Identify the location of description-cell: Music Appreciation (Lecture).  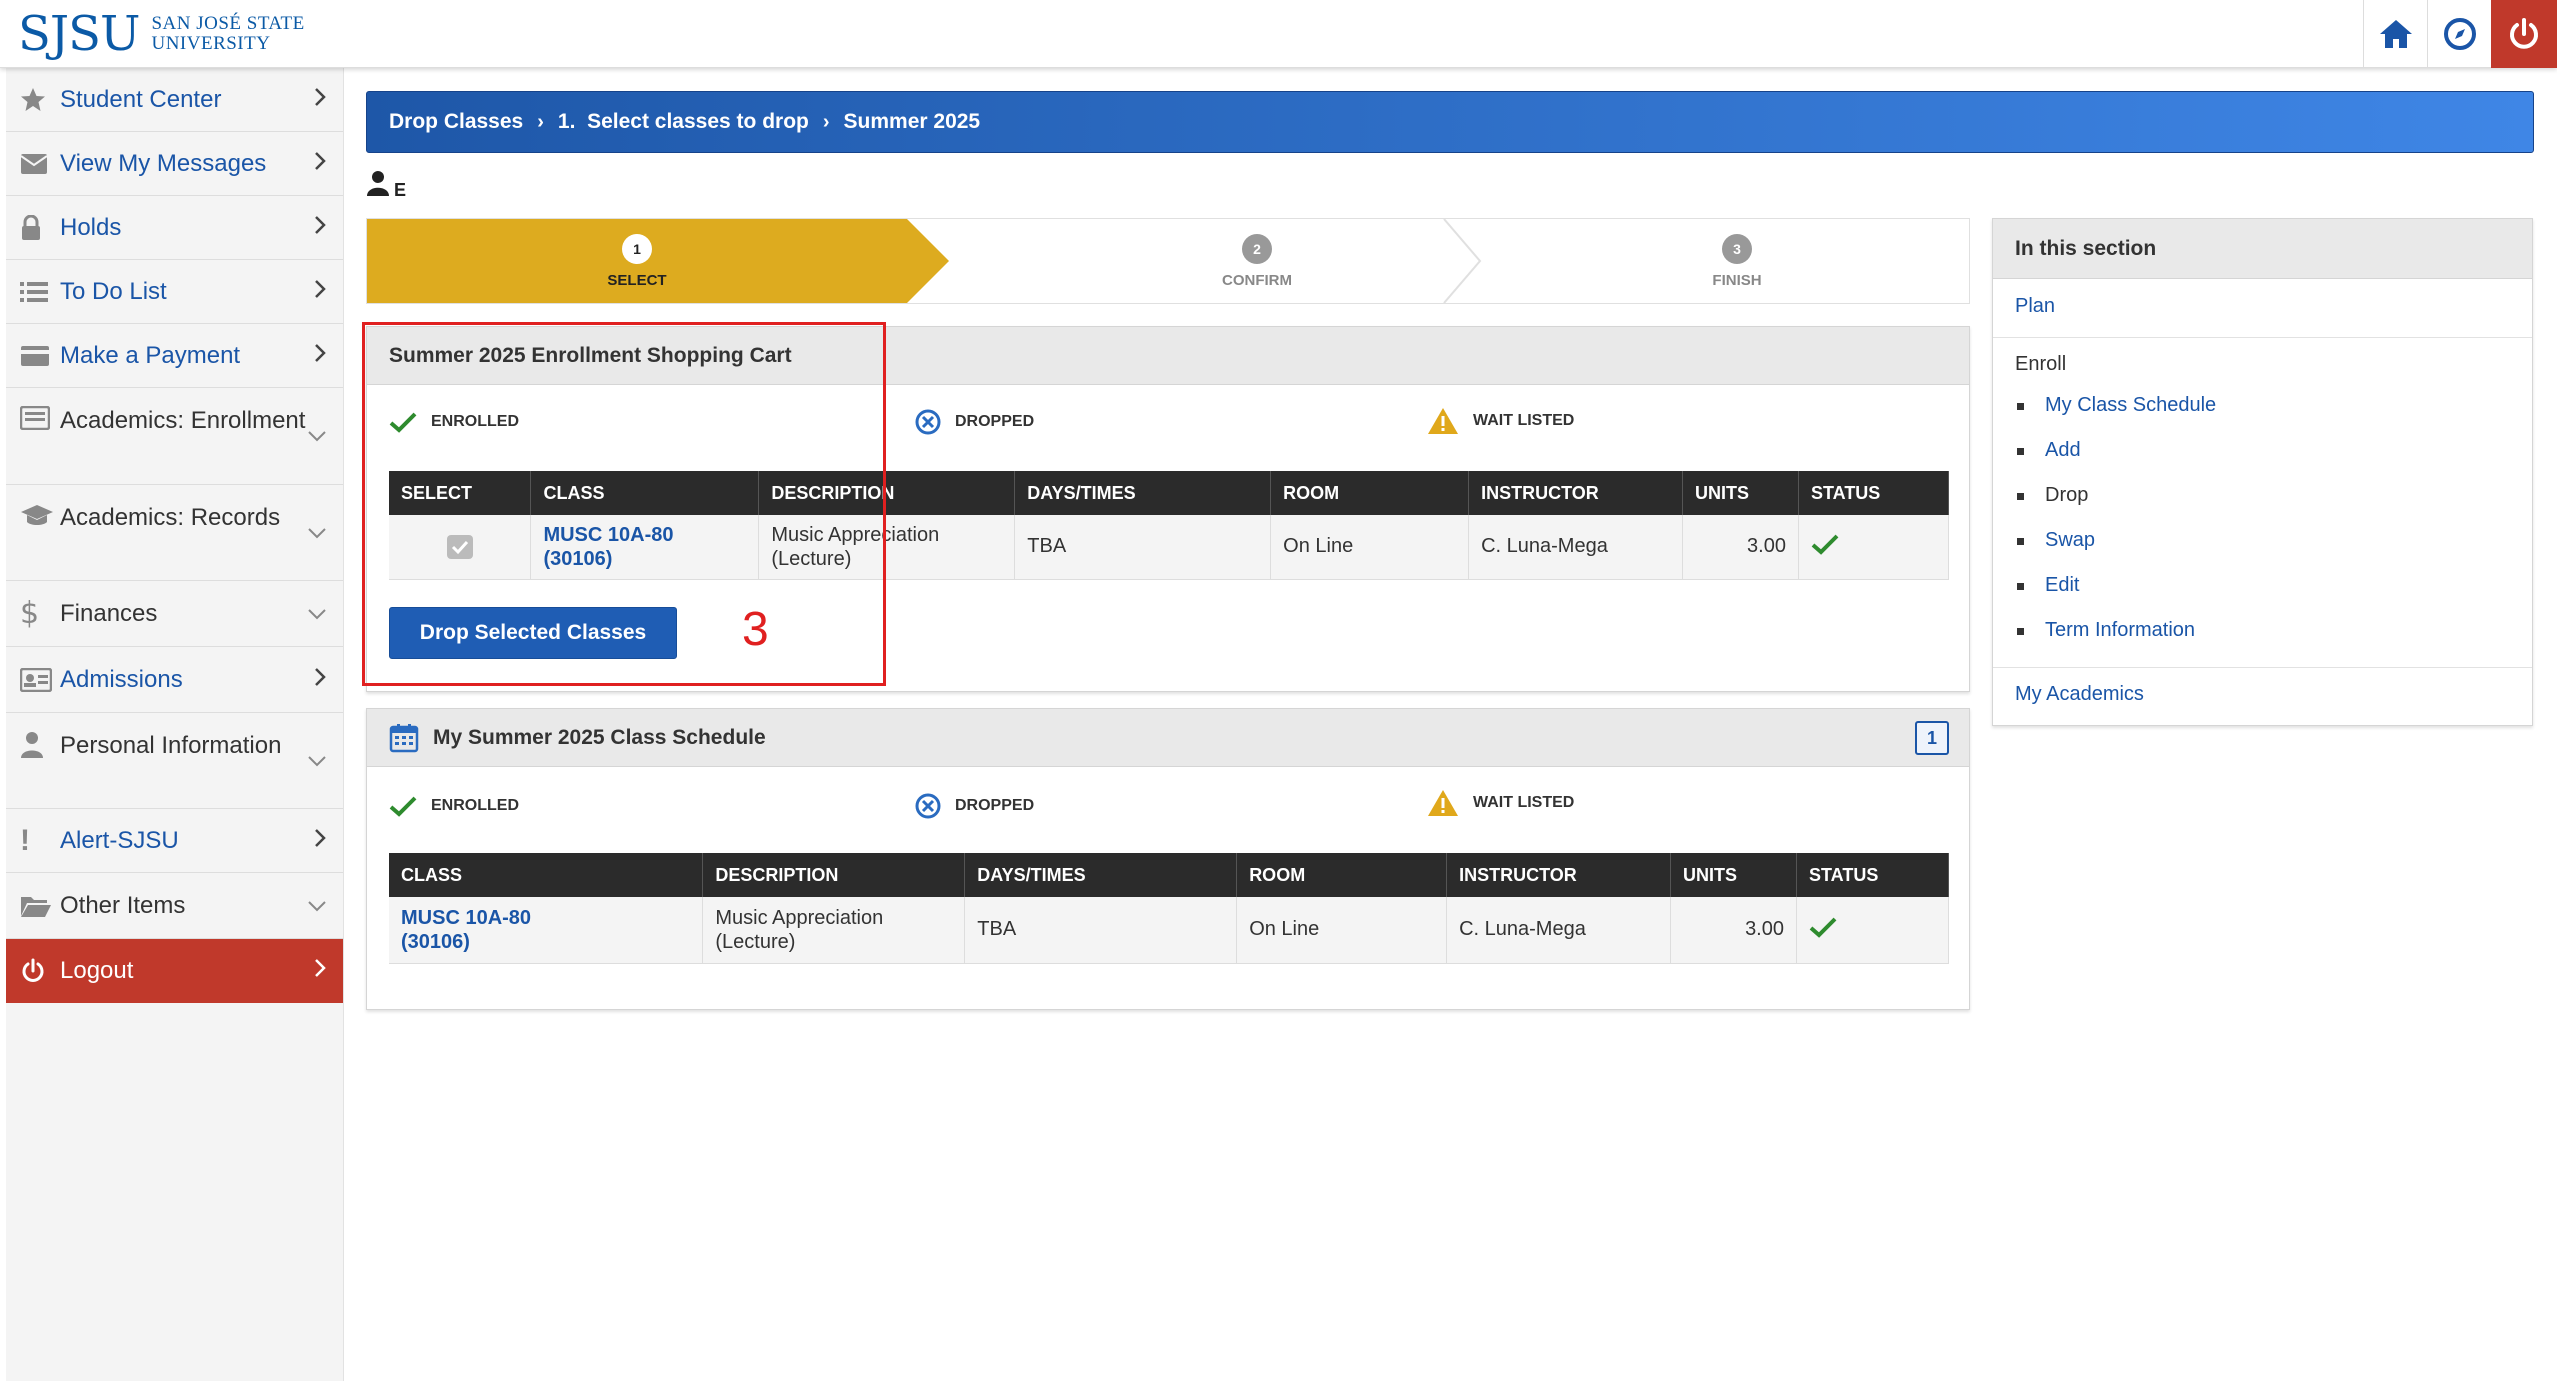
(834, 930).